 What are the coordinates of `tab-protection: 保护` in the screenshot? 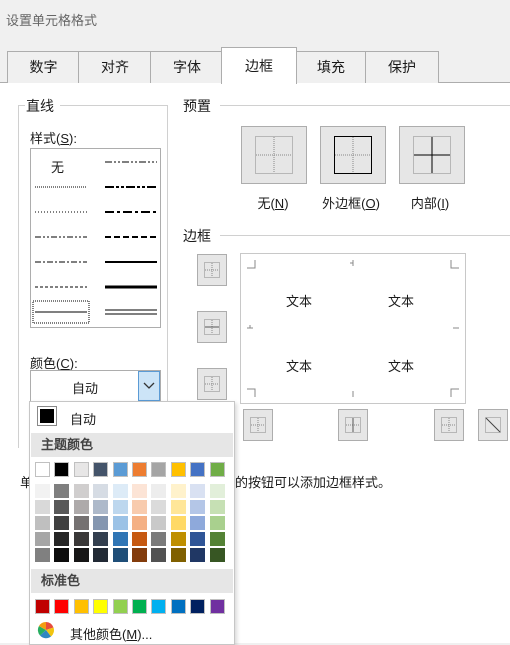 It's located at (402, 67).